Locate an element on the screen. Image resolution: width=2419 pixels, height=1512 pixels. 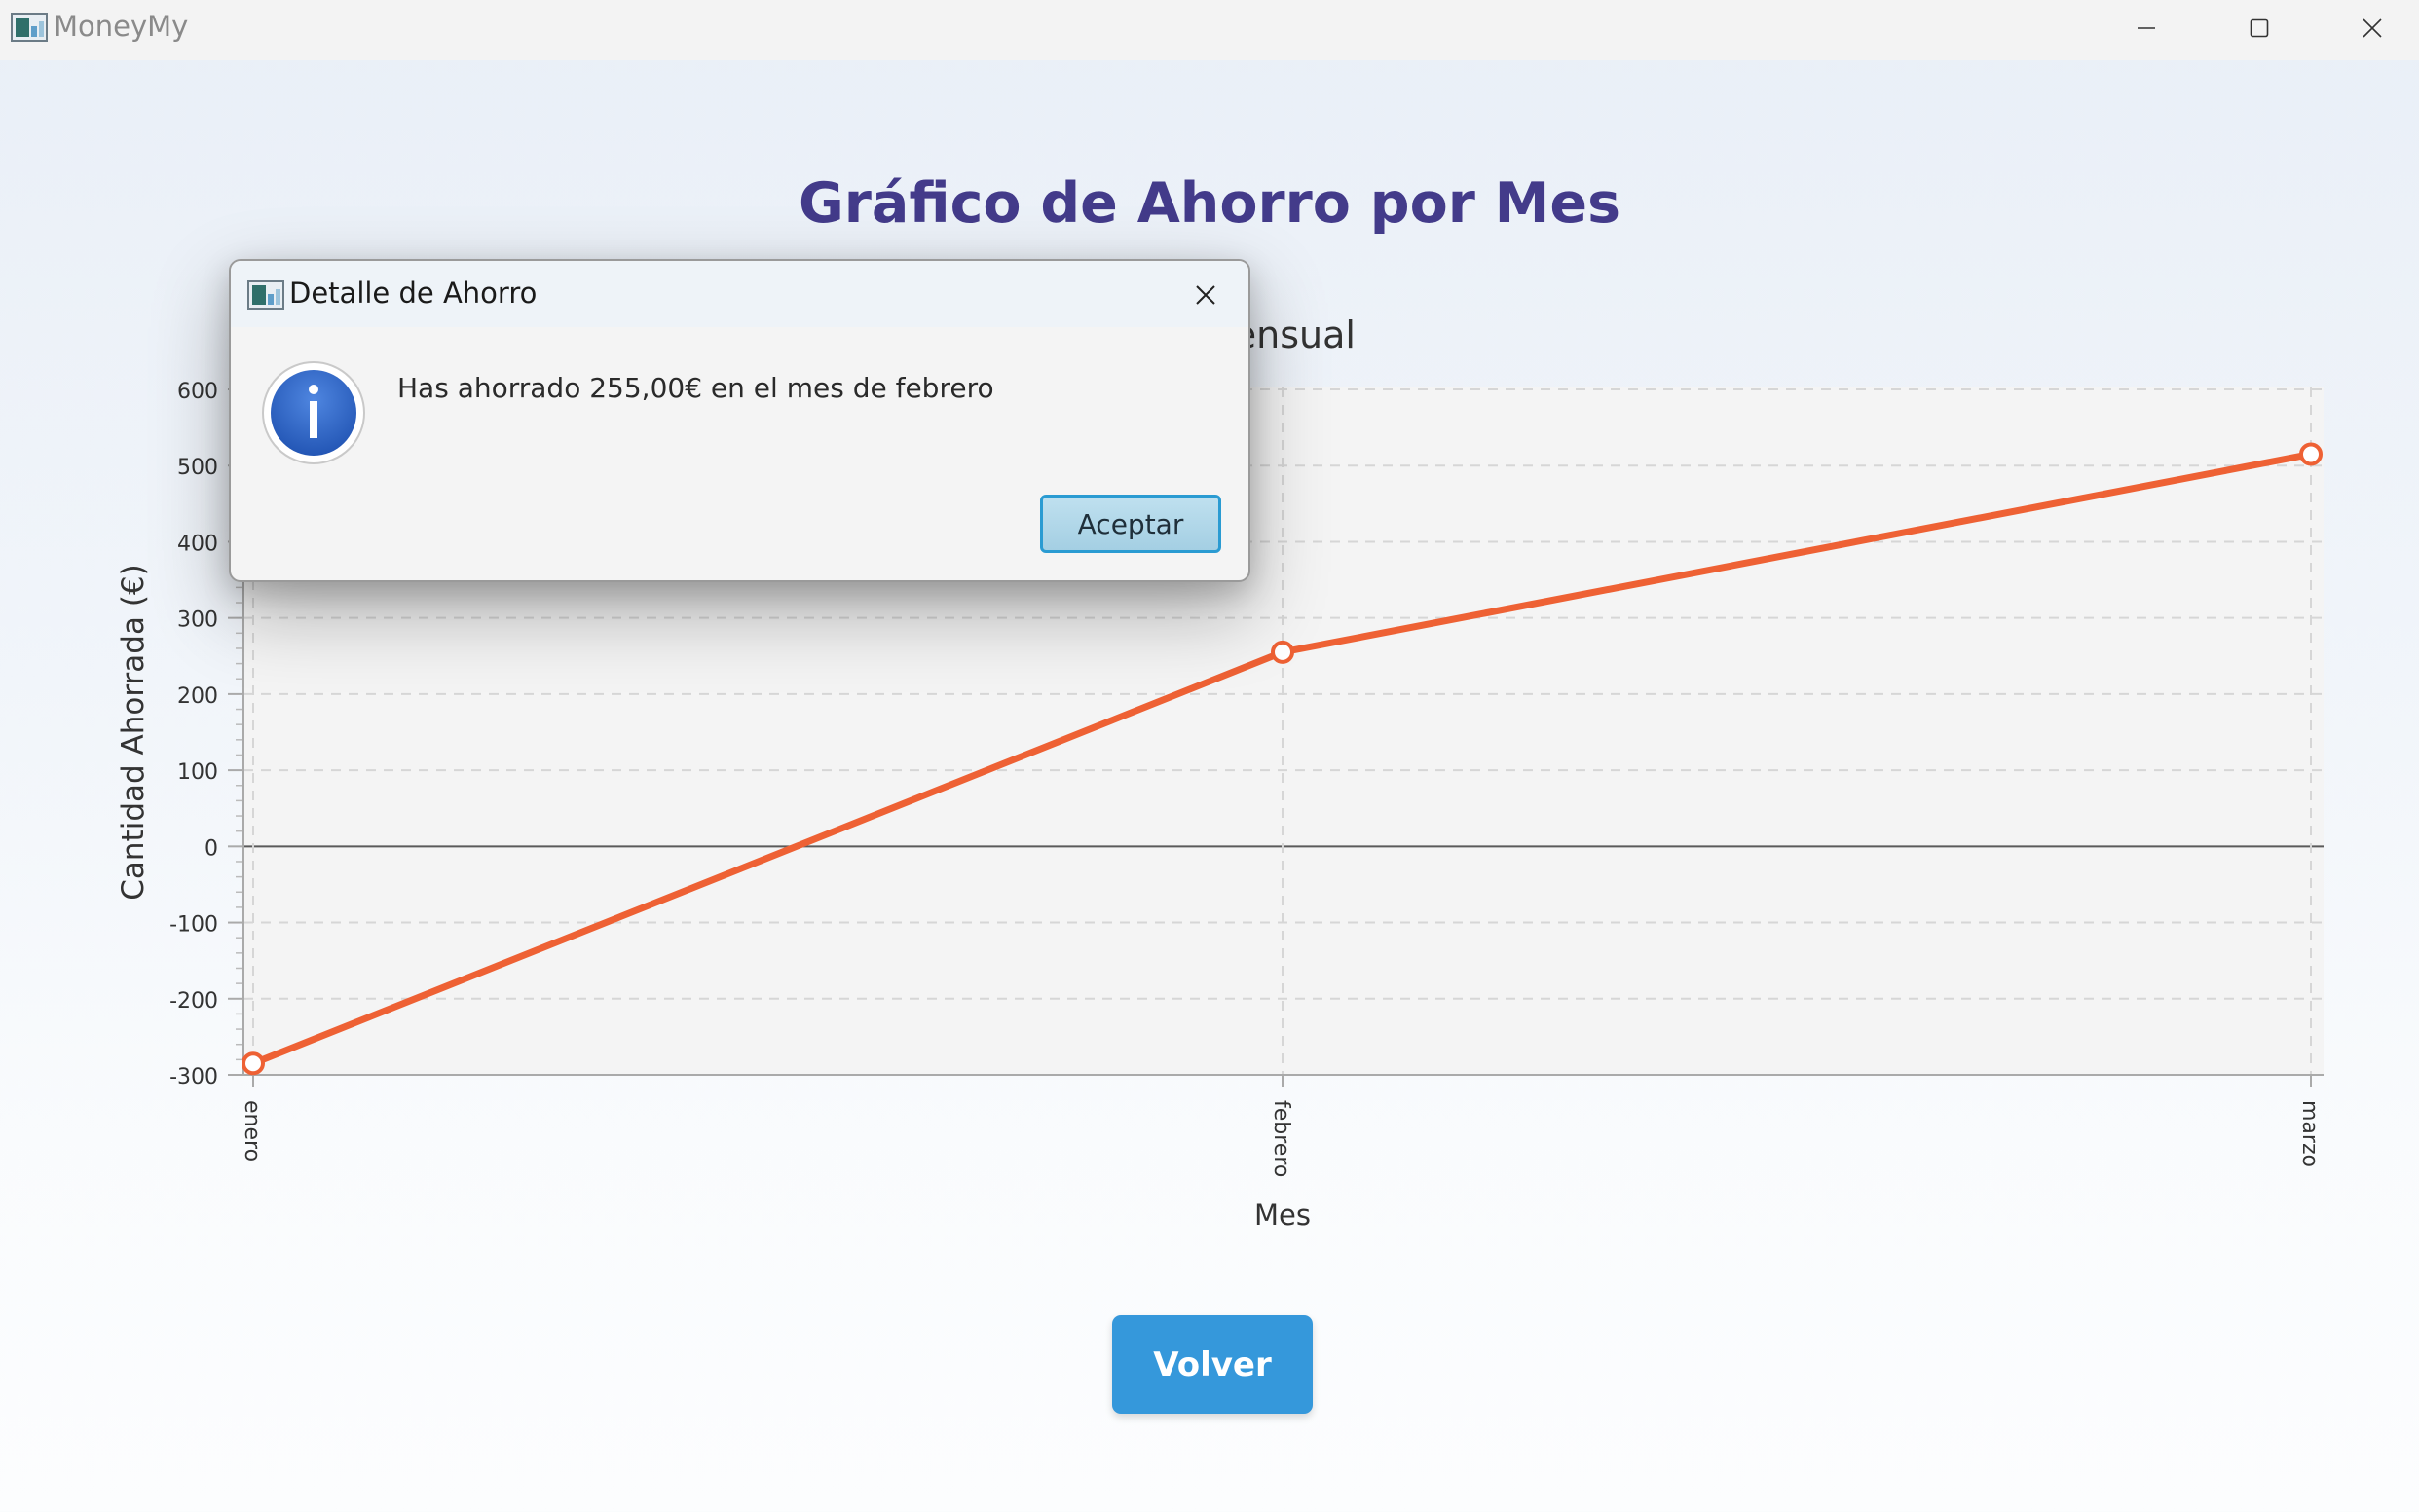
y-axis-title: Cantidad Ahorrada (€) is located at coordinates (133, 732).